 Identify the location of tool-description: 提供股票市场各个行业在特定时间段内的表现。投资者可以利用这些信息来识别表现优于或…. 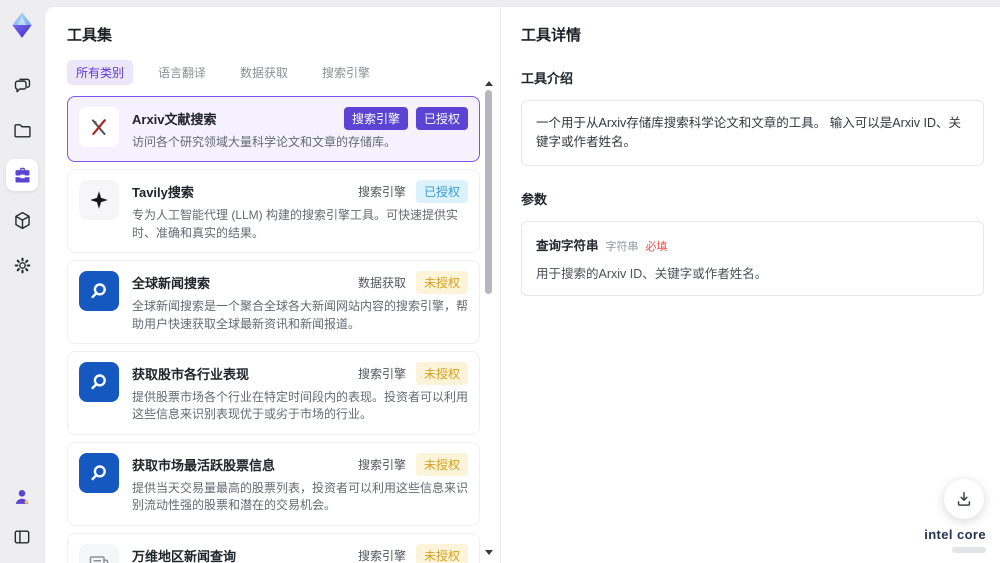
(300, 405).